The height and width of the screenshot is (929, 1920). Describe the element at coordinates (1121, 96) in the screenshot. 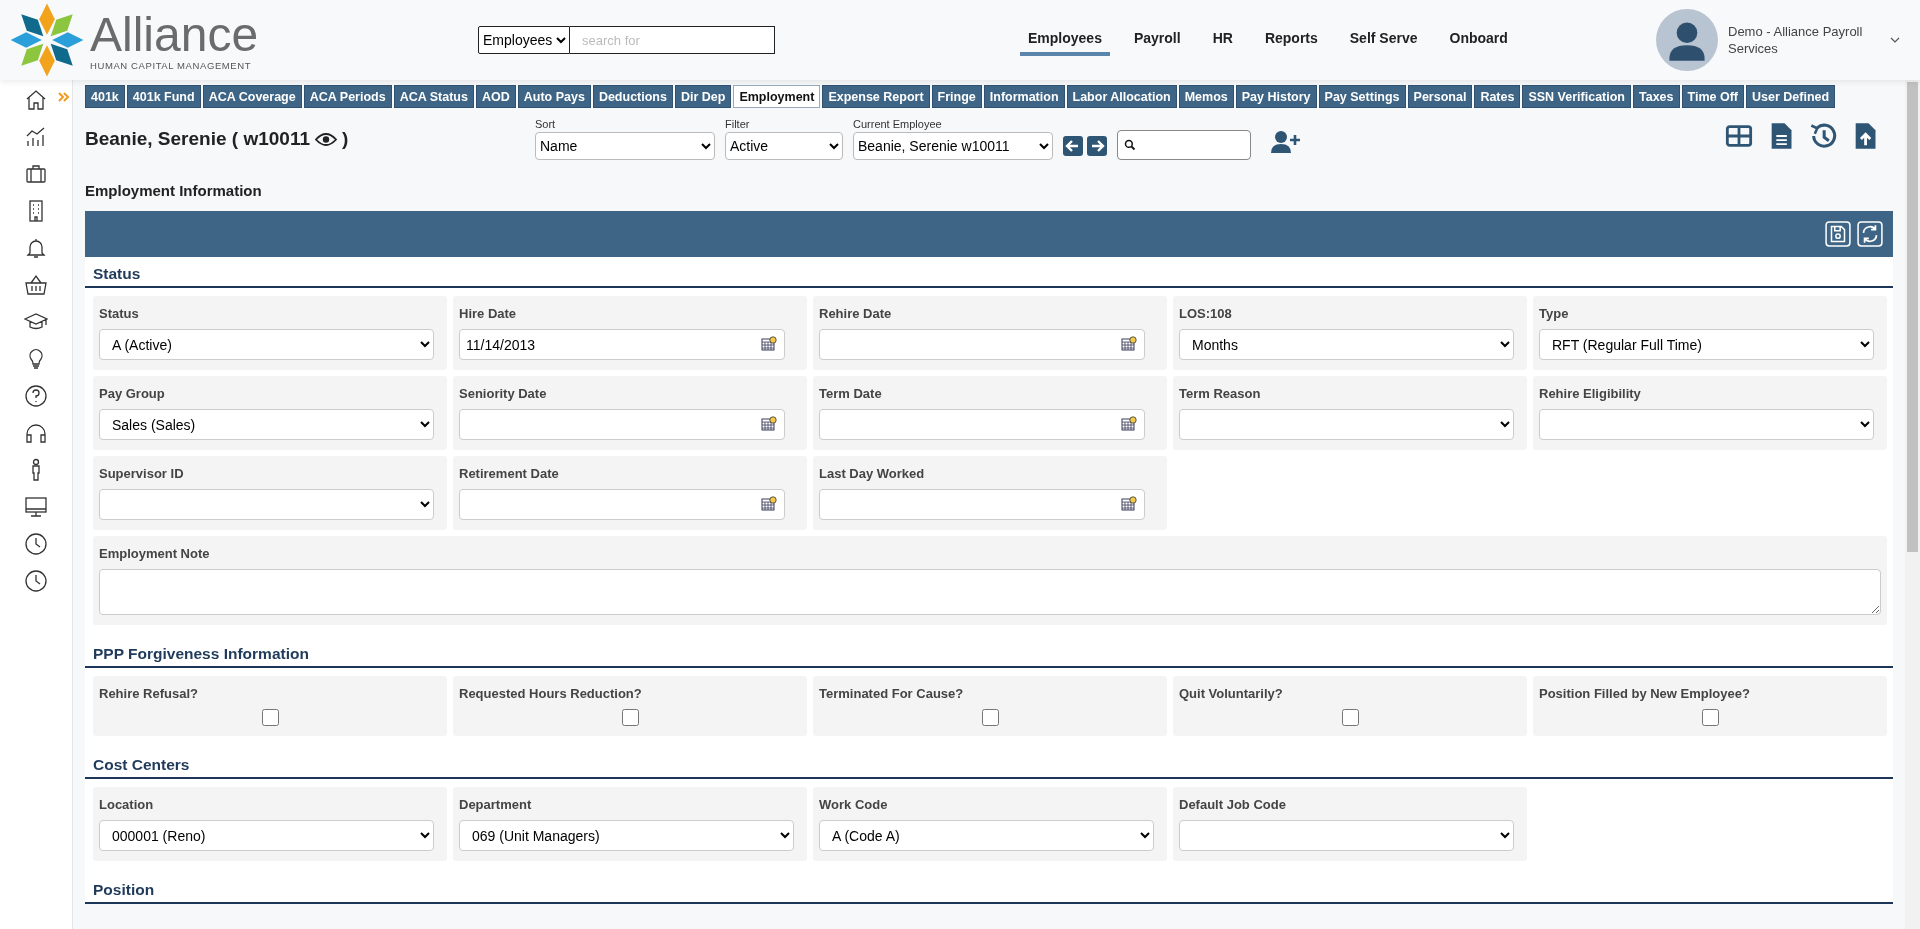

I see `tab: Labor Allocation` at that location.